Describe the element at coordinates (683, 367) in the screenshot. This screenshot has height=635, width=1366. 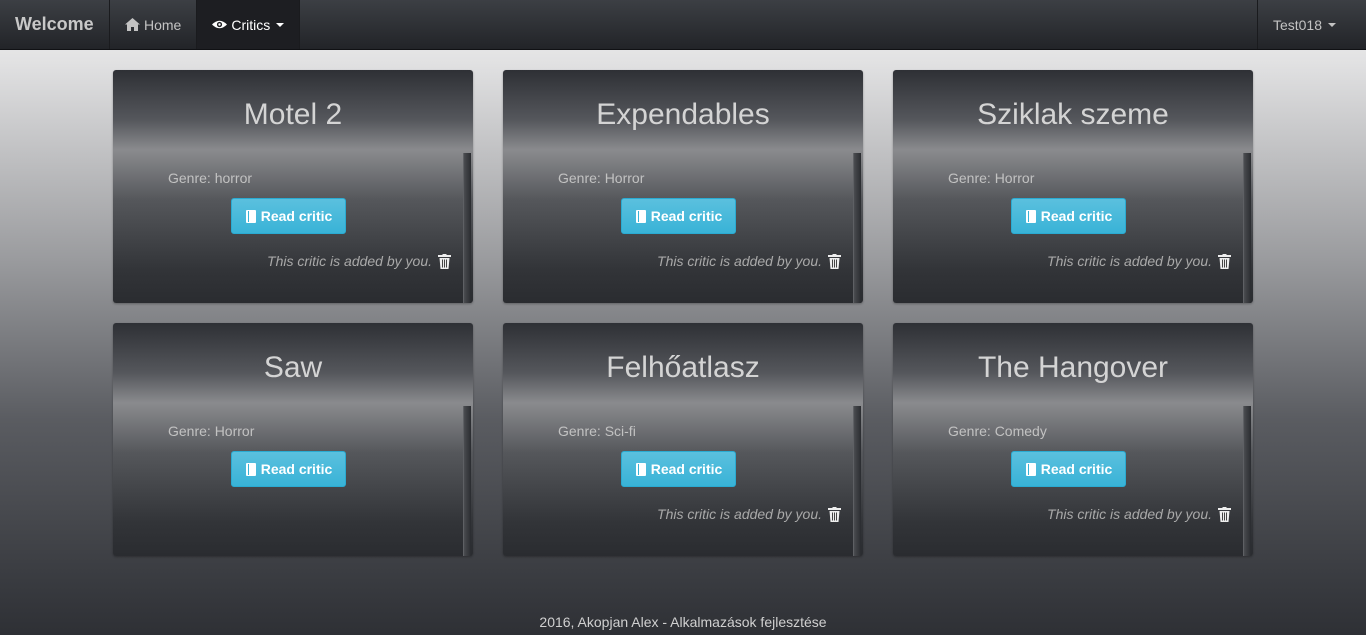
I see `card-title: Felhőatlasz` at that location.